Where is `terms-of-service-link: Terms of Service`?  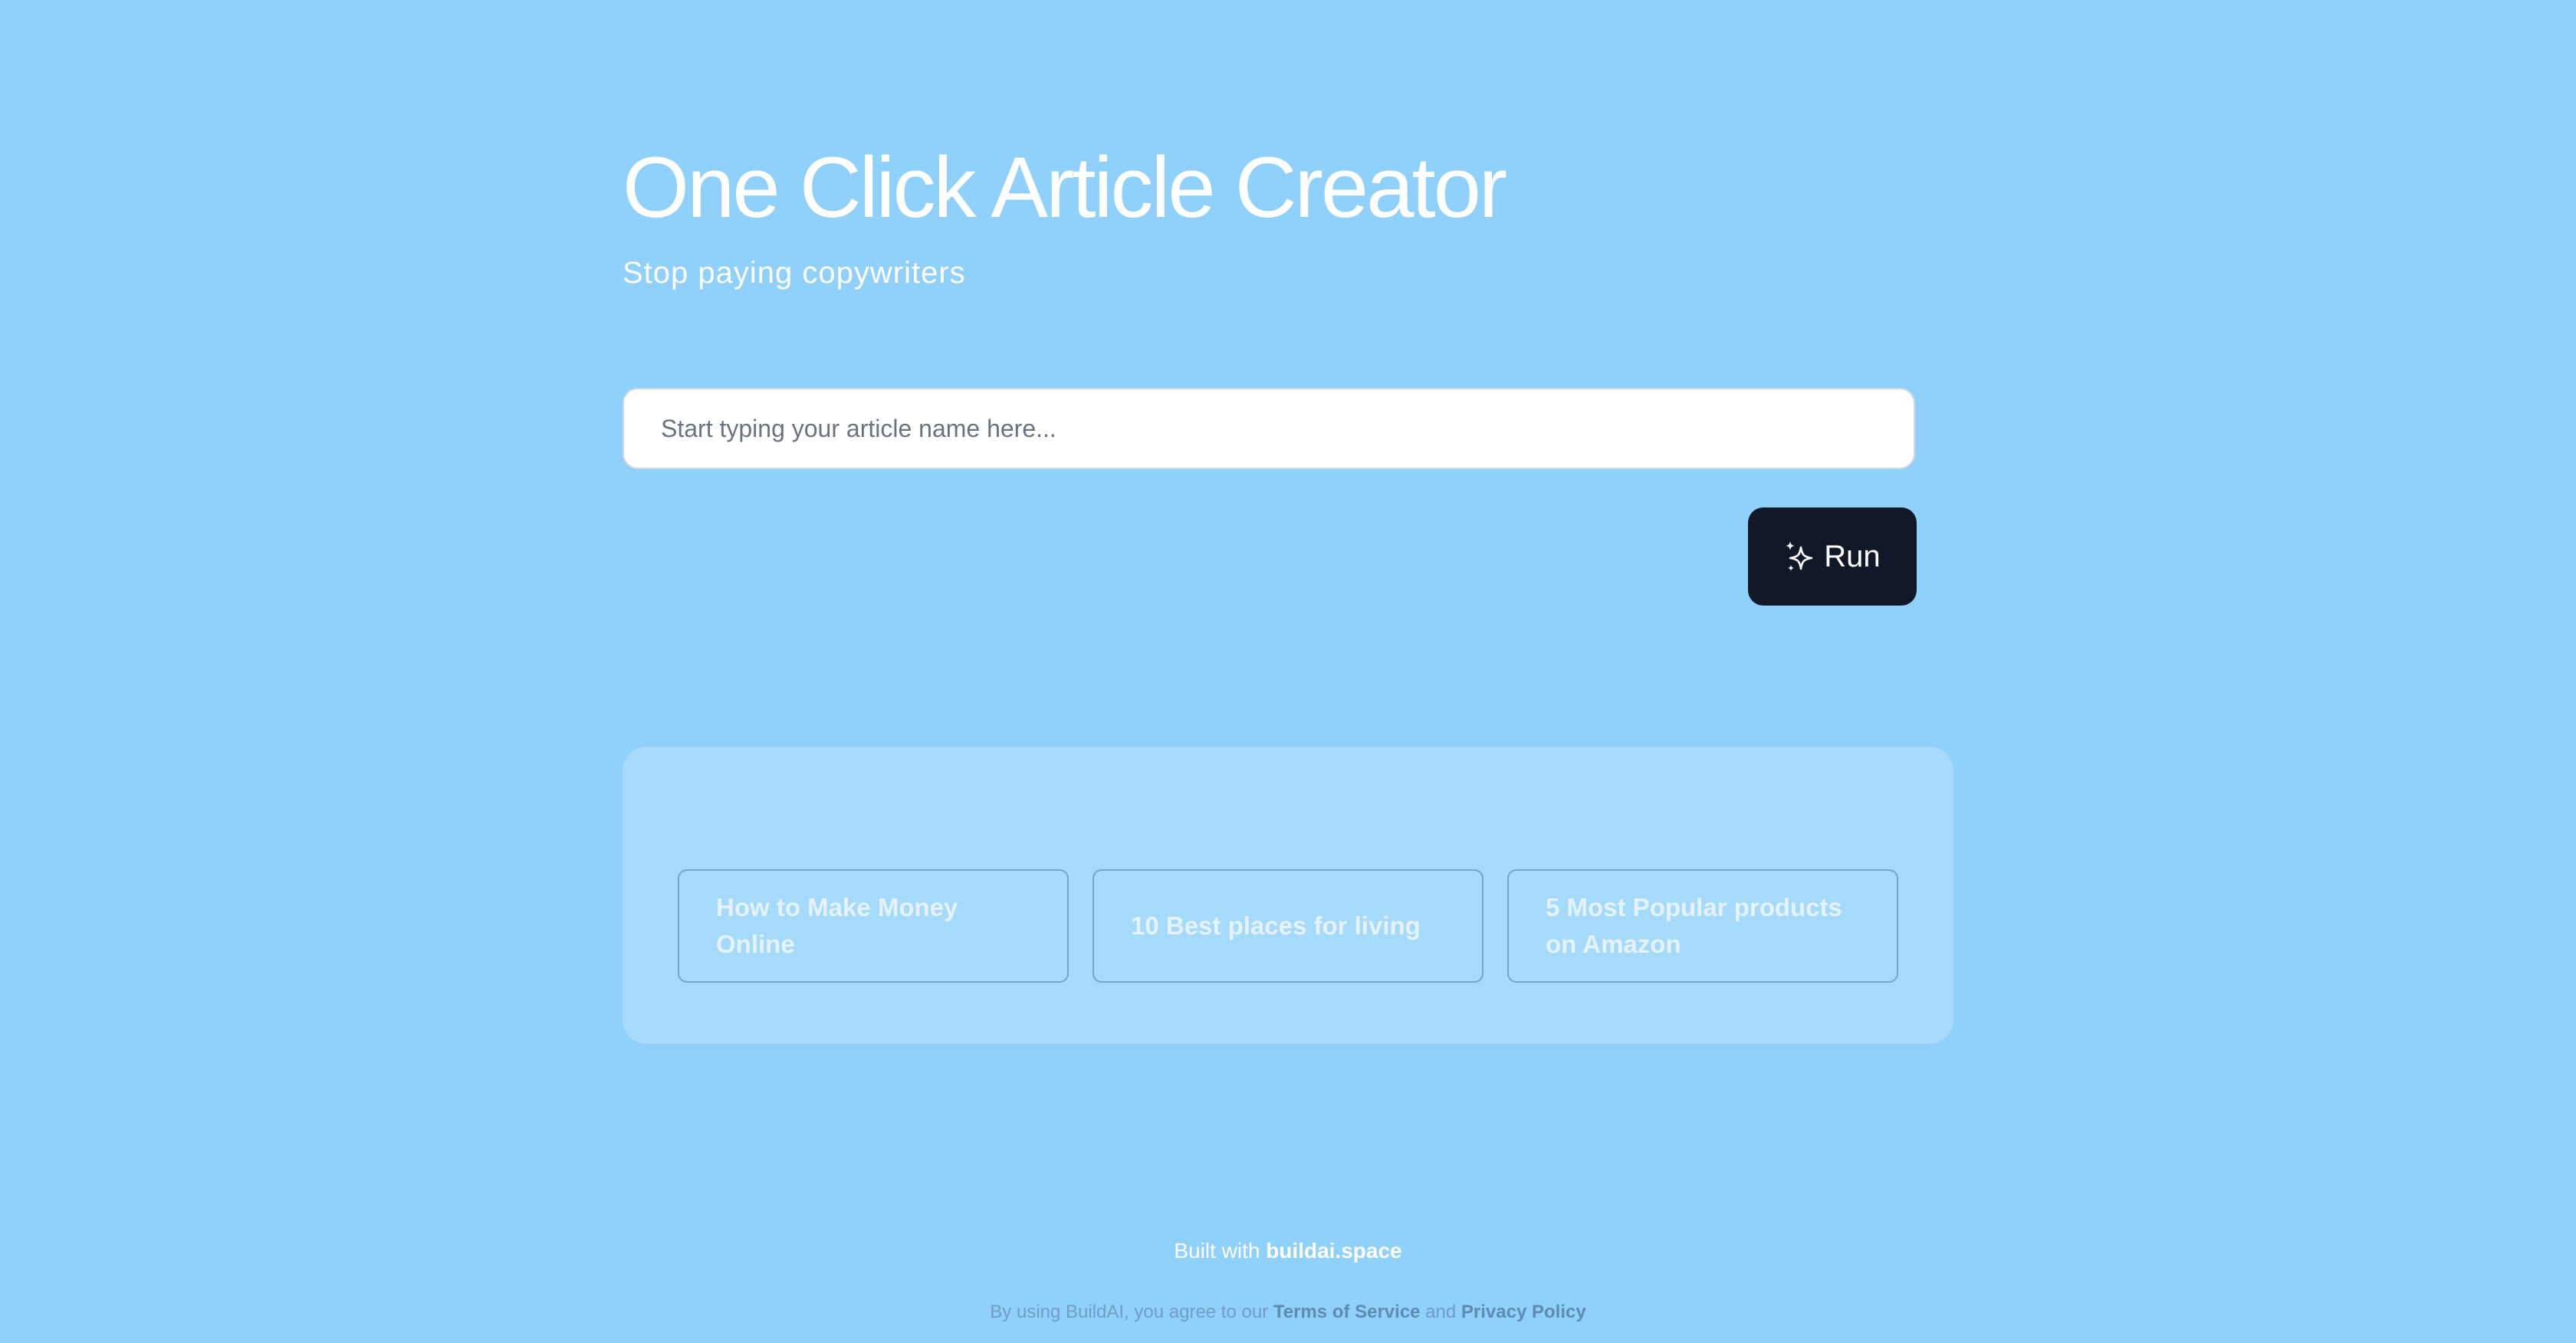 terms-of-service-link: Terms of Service is located at coordinates (1347, 1312).